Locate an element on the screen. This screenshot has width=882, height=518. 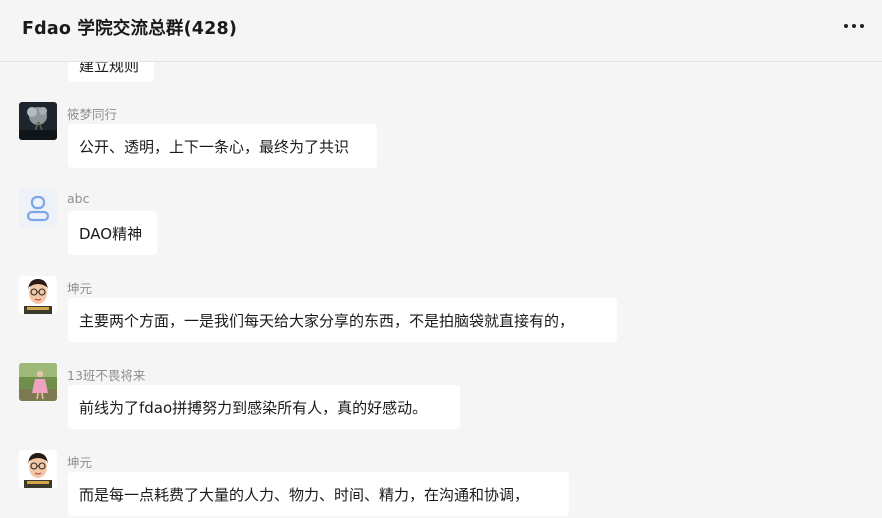
sender-name: abc is located at coordinates (78, 198).